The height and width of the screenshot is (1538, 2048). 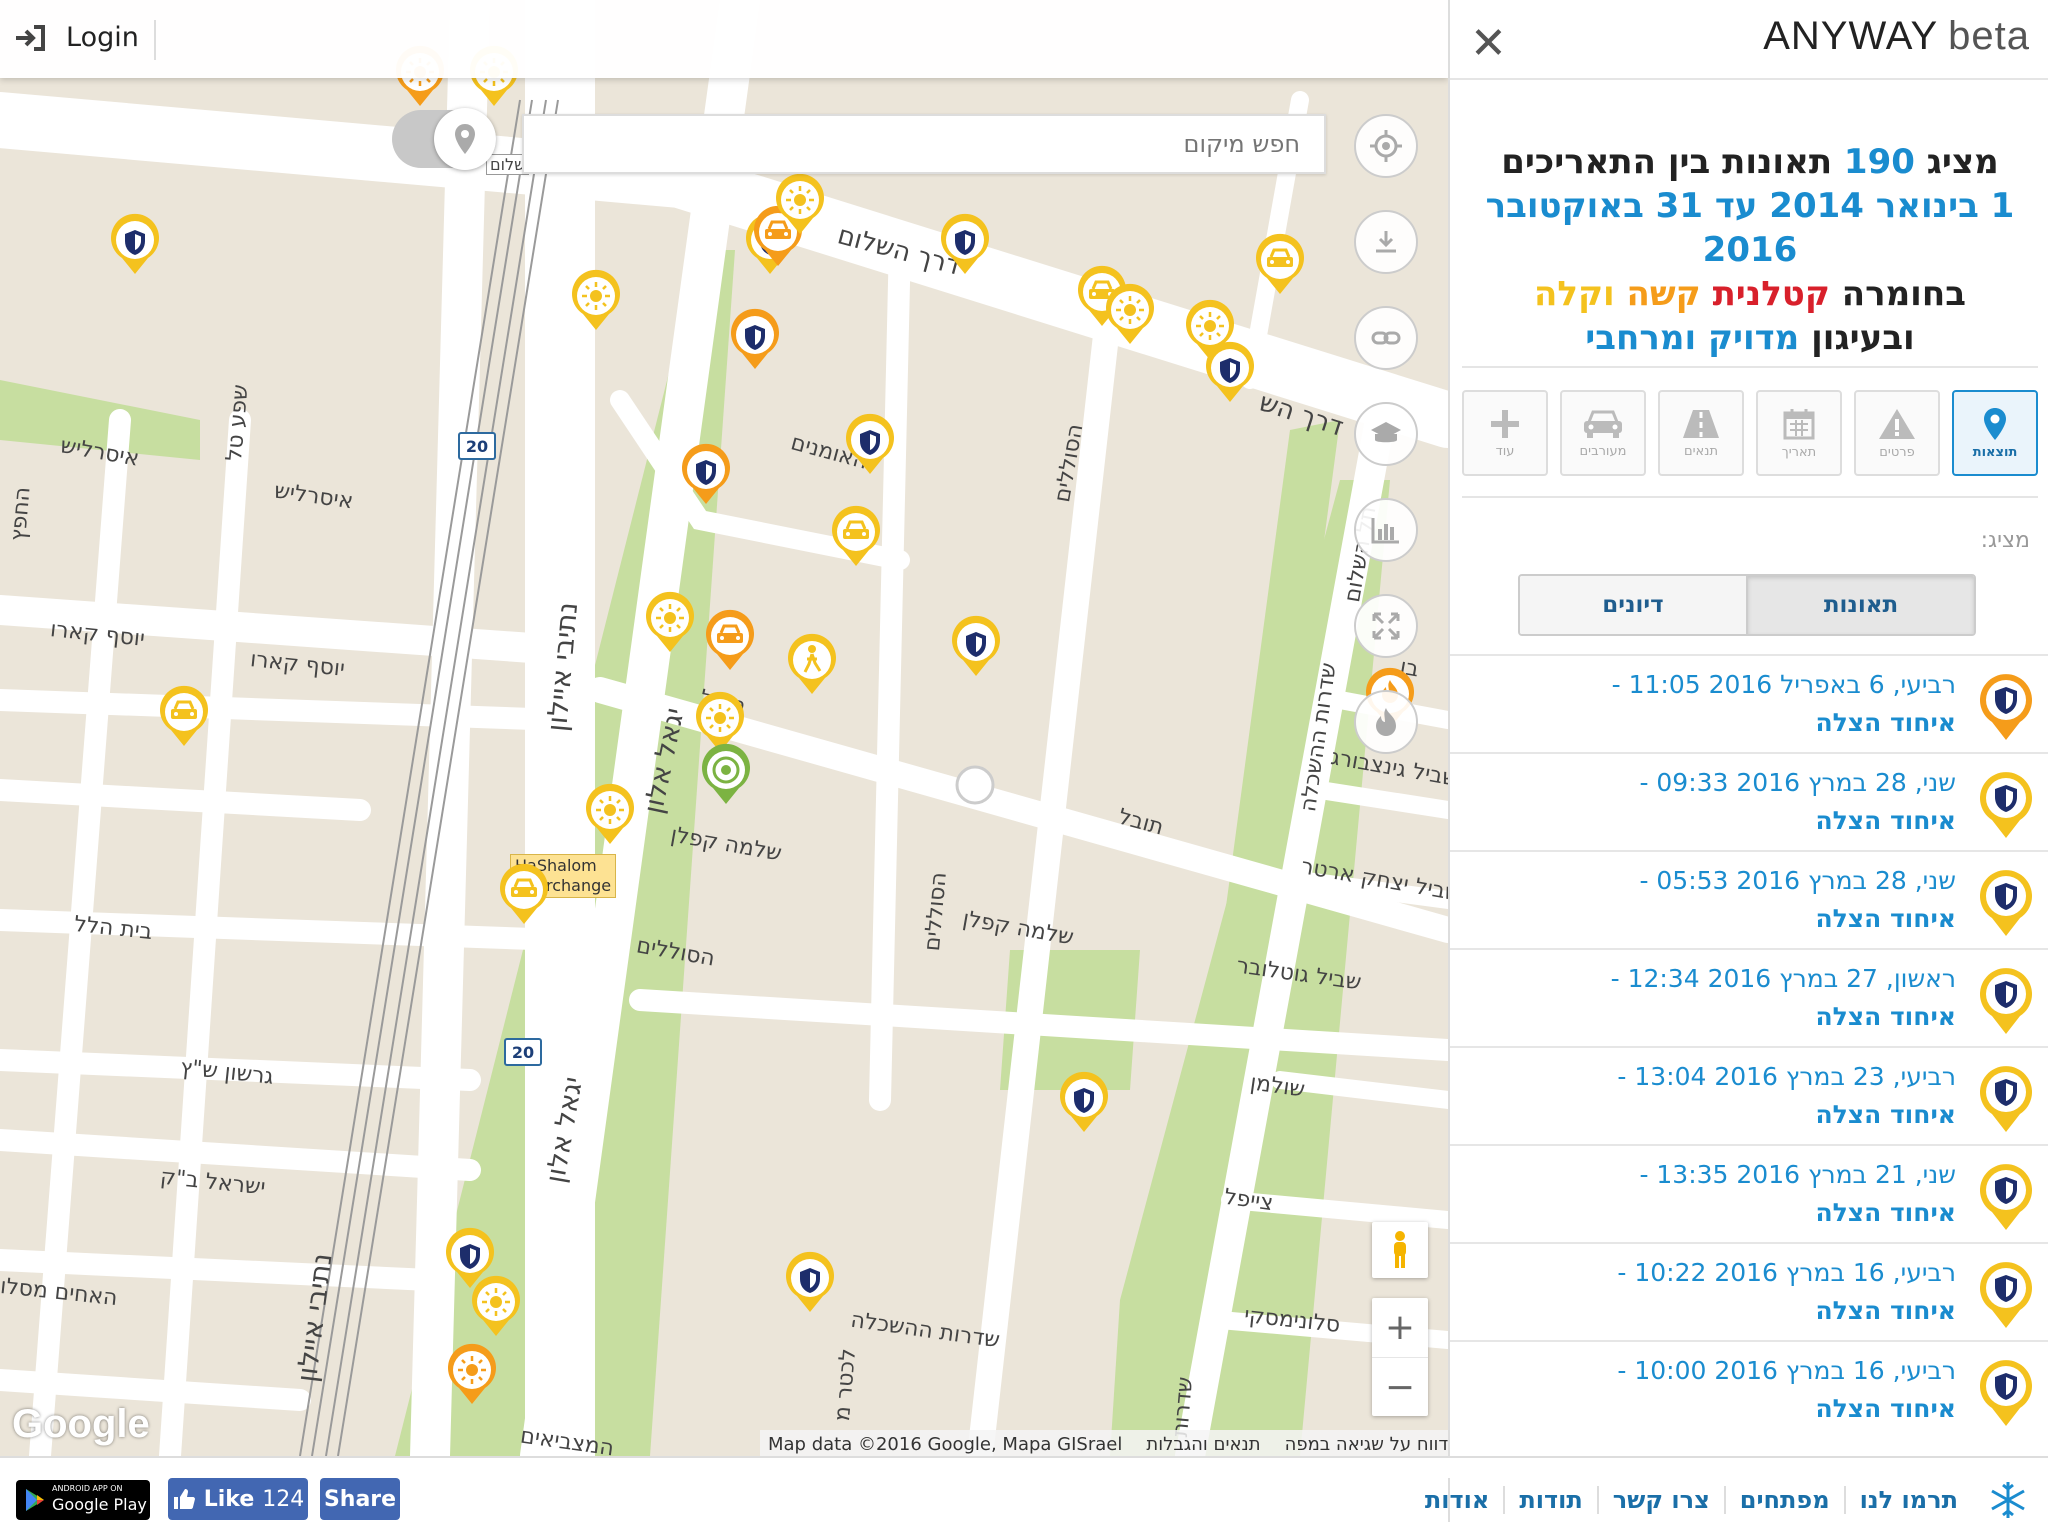 What do you see at coordinates (1400, 1387) in the screenshot?
I see `zoom-out-button: −` at bounding box center [1400, 1387].